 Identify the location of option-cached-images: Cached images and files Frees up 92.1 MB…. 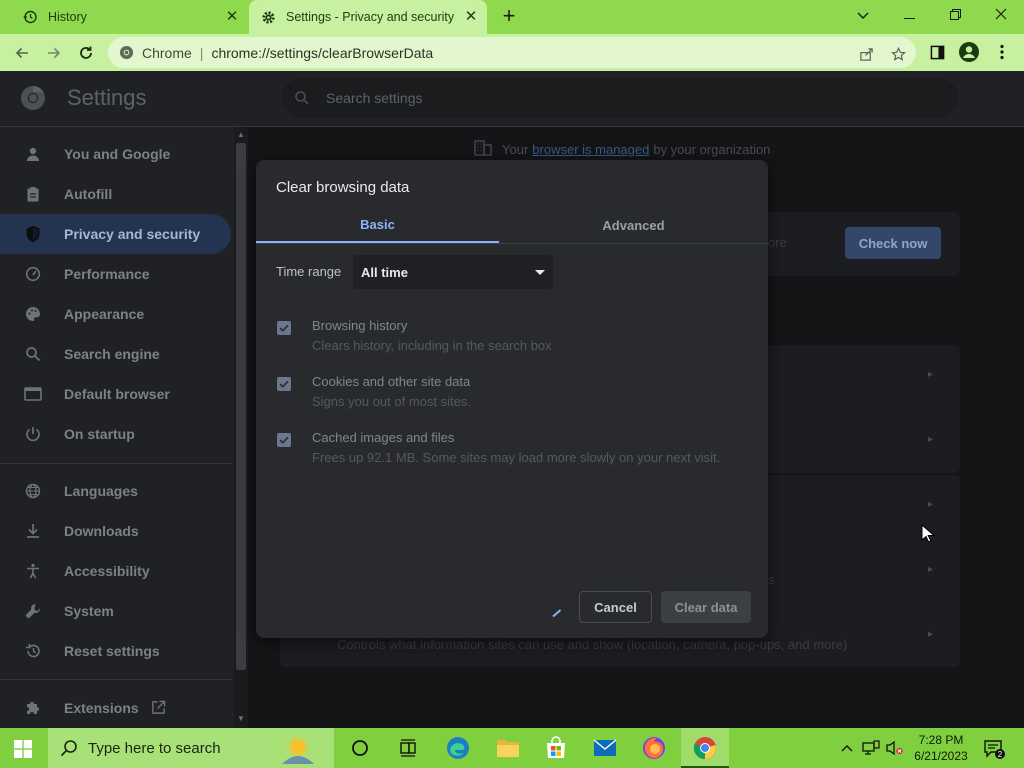
(511, 450).